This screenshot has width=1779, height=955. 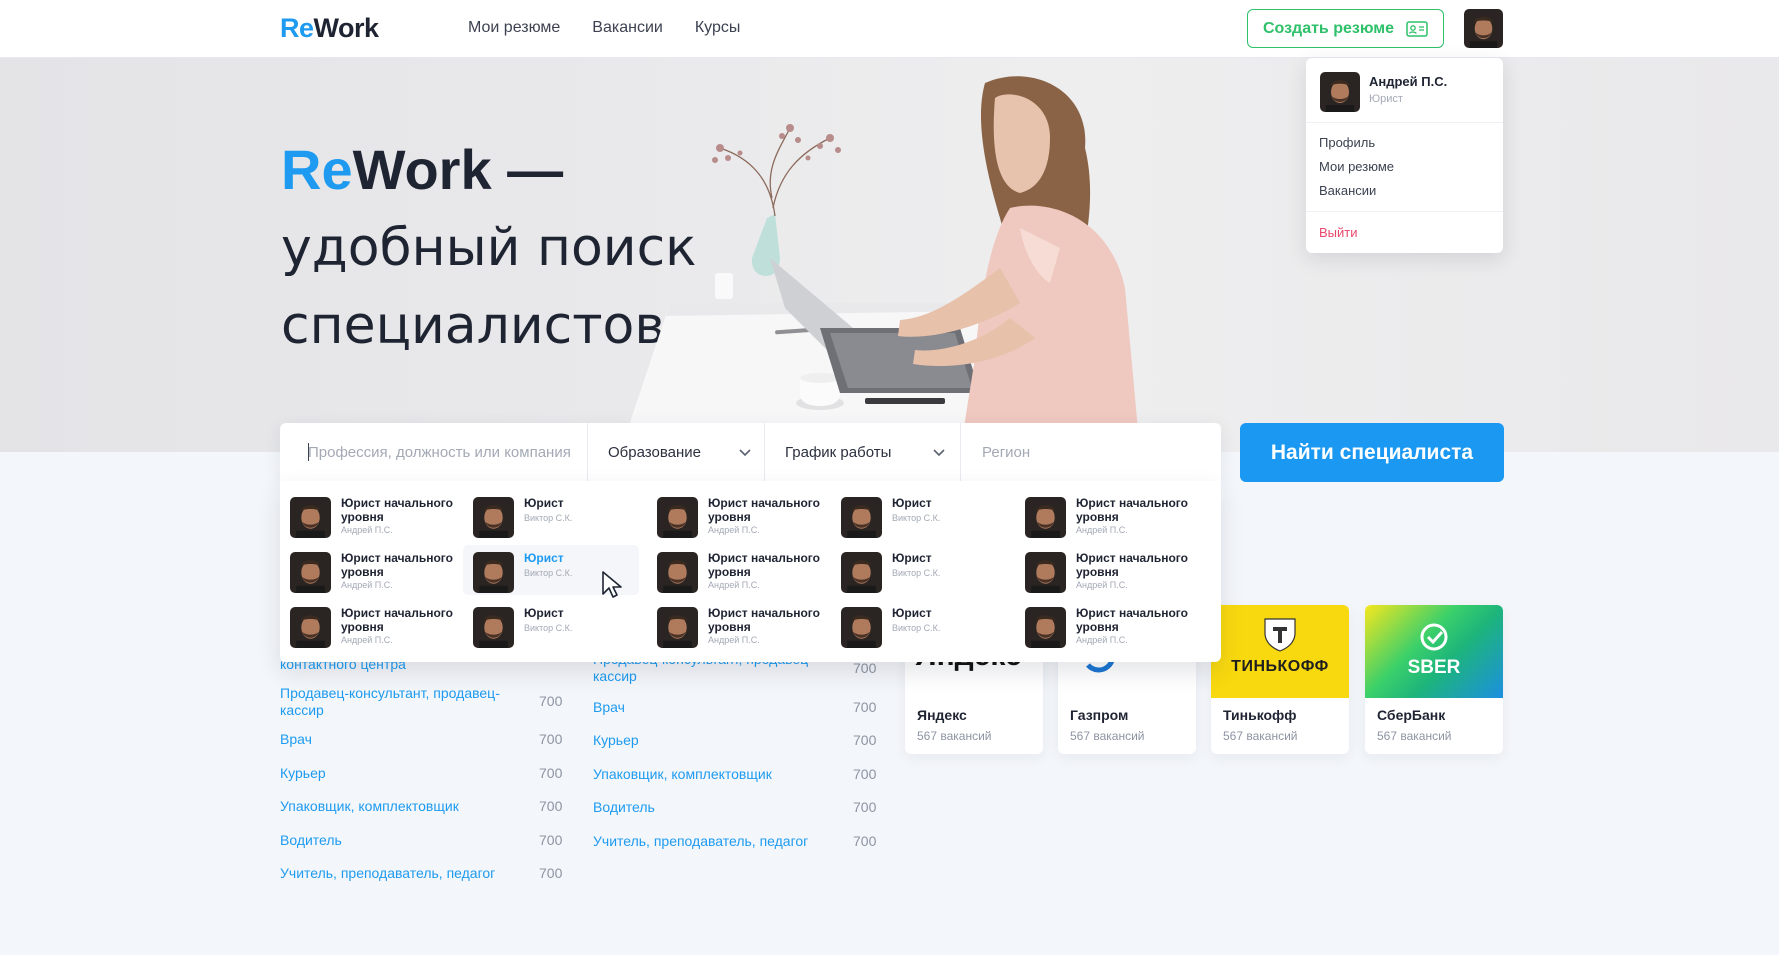 What do you see at coordinates (942, 715) in the screenshot?
I see `company-name: Яндекс` at bounding box center [942, 715].